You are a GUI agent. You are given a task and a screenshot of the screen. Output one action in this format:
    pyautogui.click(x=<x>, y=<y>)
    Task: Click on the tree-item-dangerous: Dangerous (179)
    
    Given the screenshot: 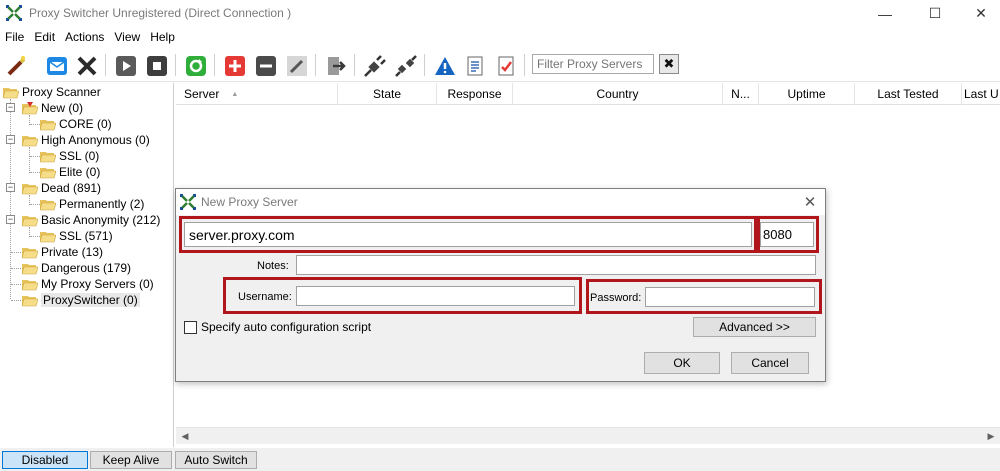 What is the action you would take?
    pyautogui.click(x=76, y=268)
    